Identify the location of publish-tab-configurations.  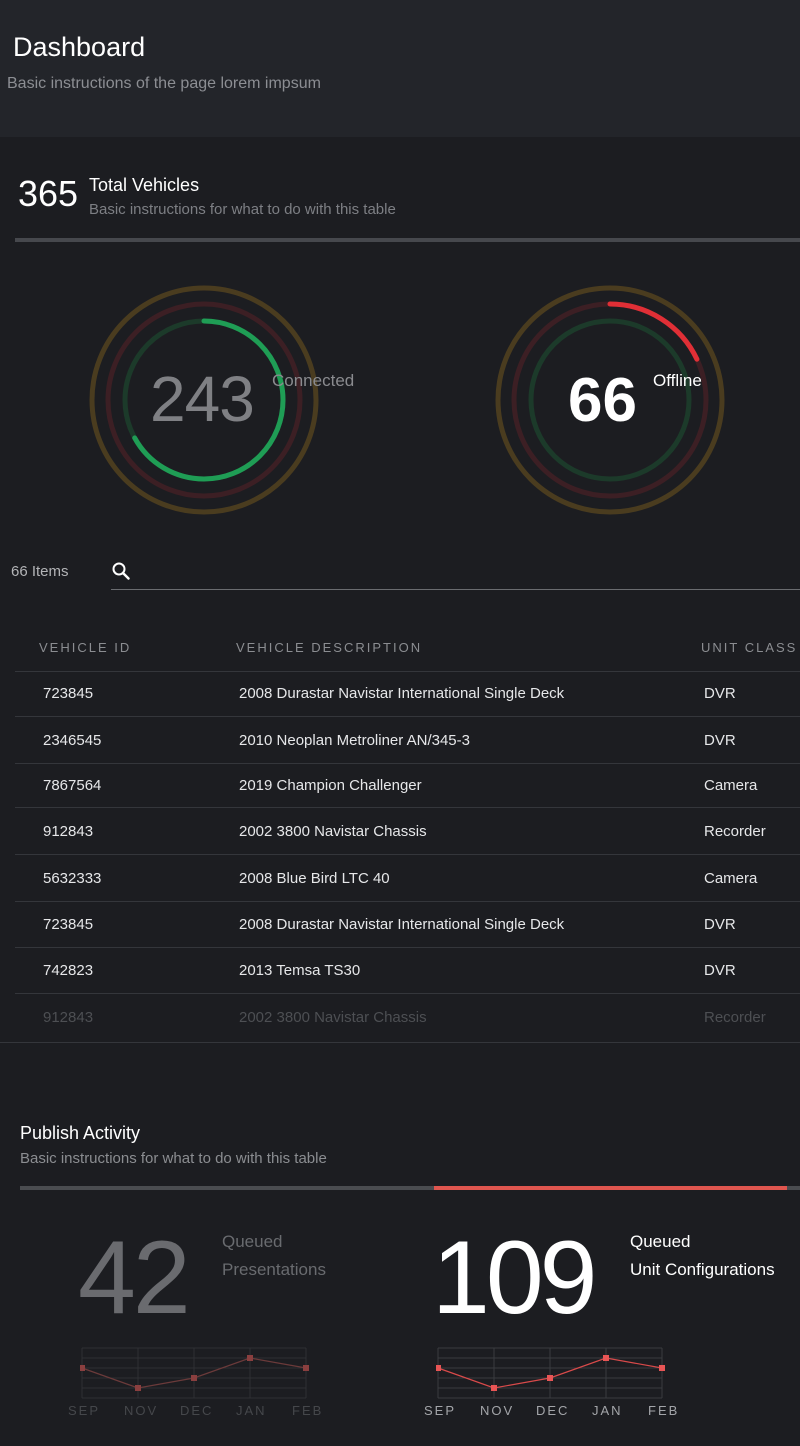
(610, 1188).